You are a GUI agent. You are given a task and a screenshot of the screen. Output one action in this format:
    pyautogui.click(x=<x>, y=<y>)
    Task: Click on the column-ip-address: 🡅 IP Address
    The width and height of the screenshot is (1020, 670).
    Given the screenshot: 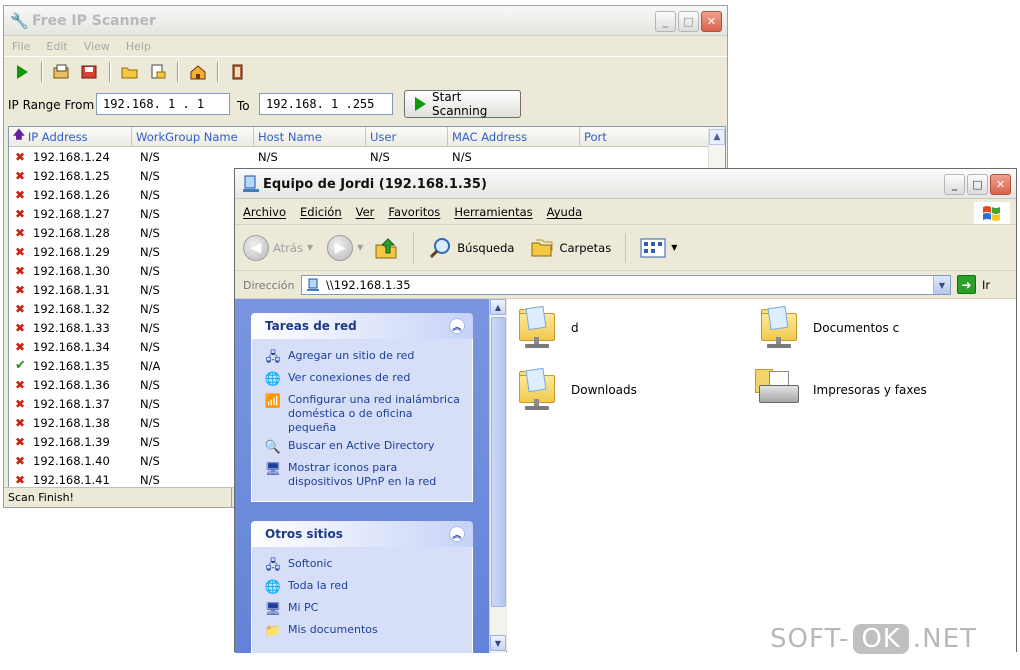 What is the action you would take?
    pyautogui.click(x=70, y=136)
    